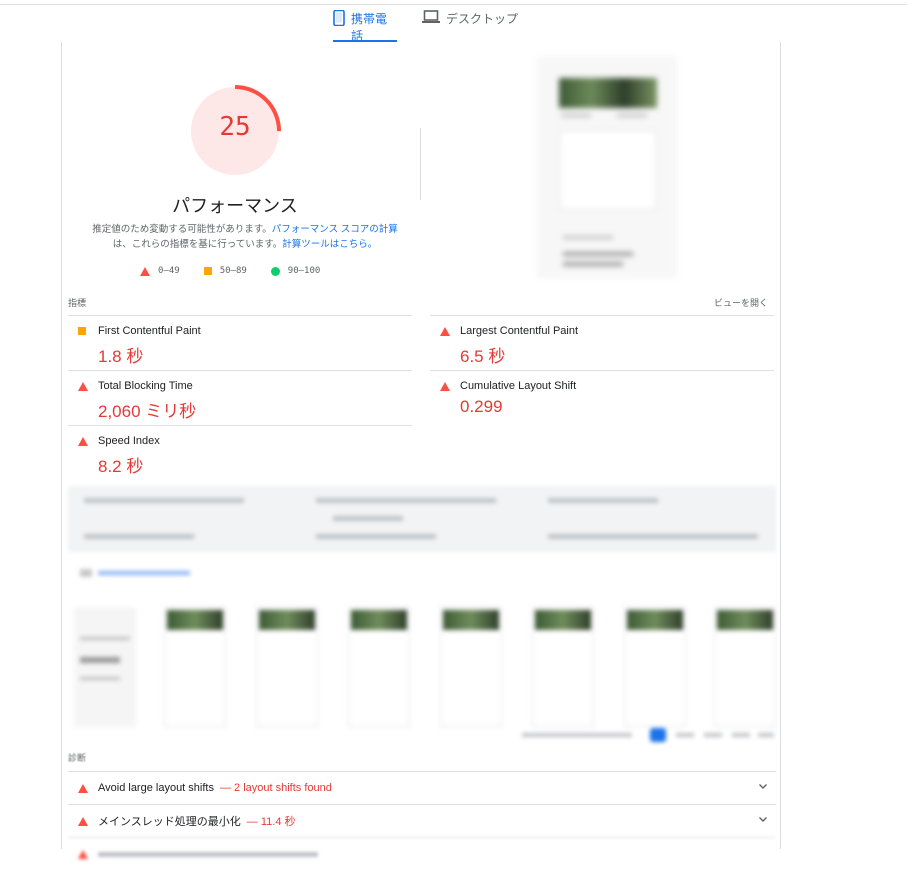 The width and height of the screenshot is (907, 870). I want to click on performance-score: 25, so click(235, 127).